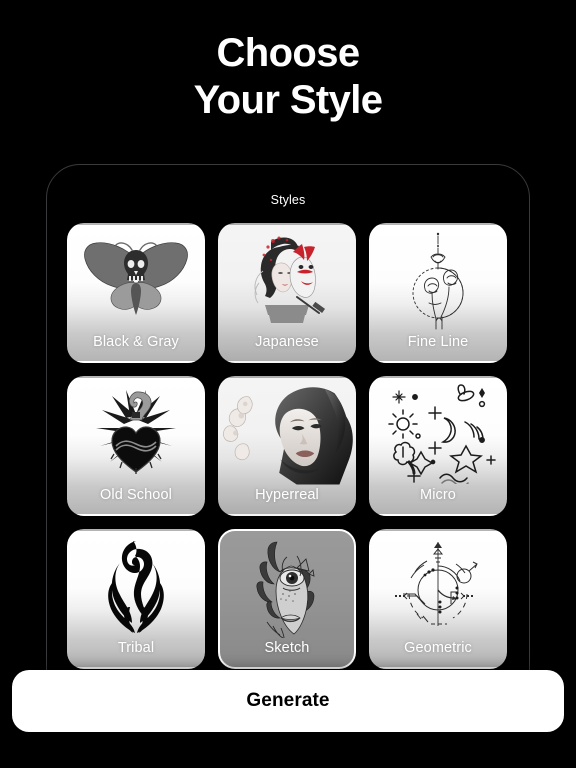  I want to click on style-card-japanese: Japanese, so click(287, 293).